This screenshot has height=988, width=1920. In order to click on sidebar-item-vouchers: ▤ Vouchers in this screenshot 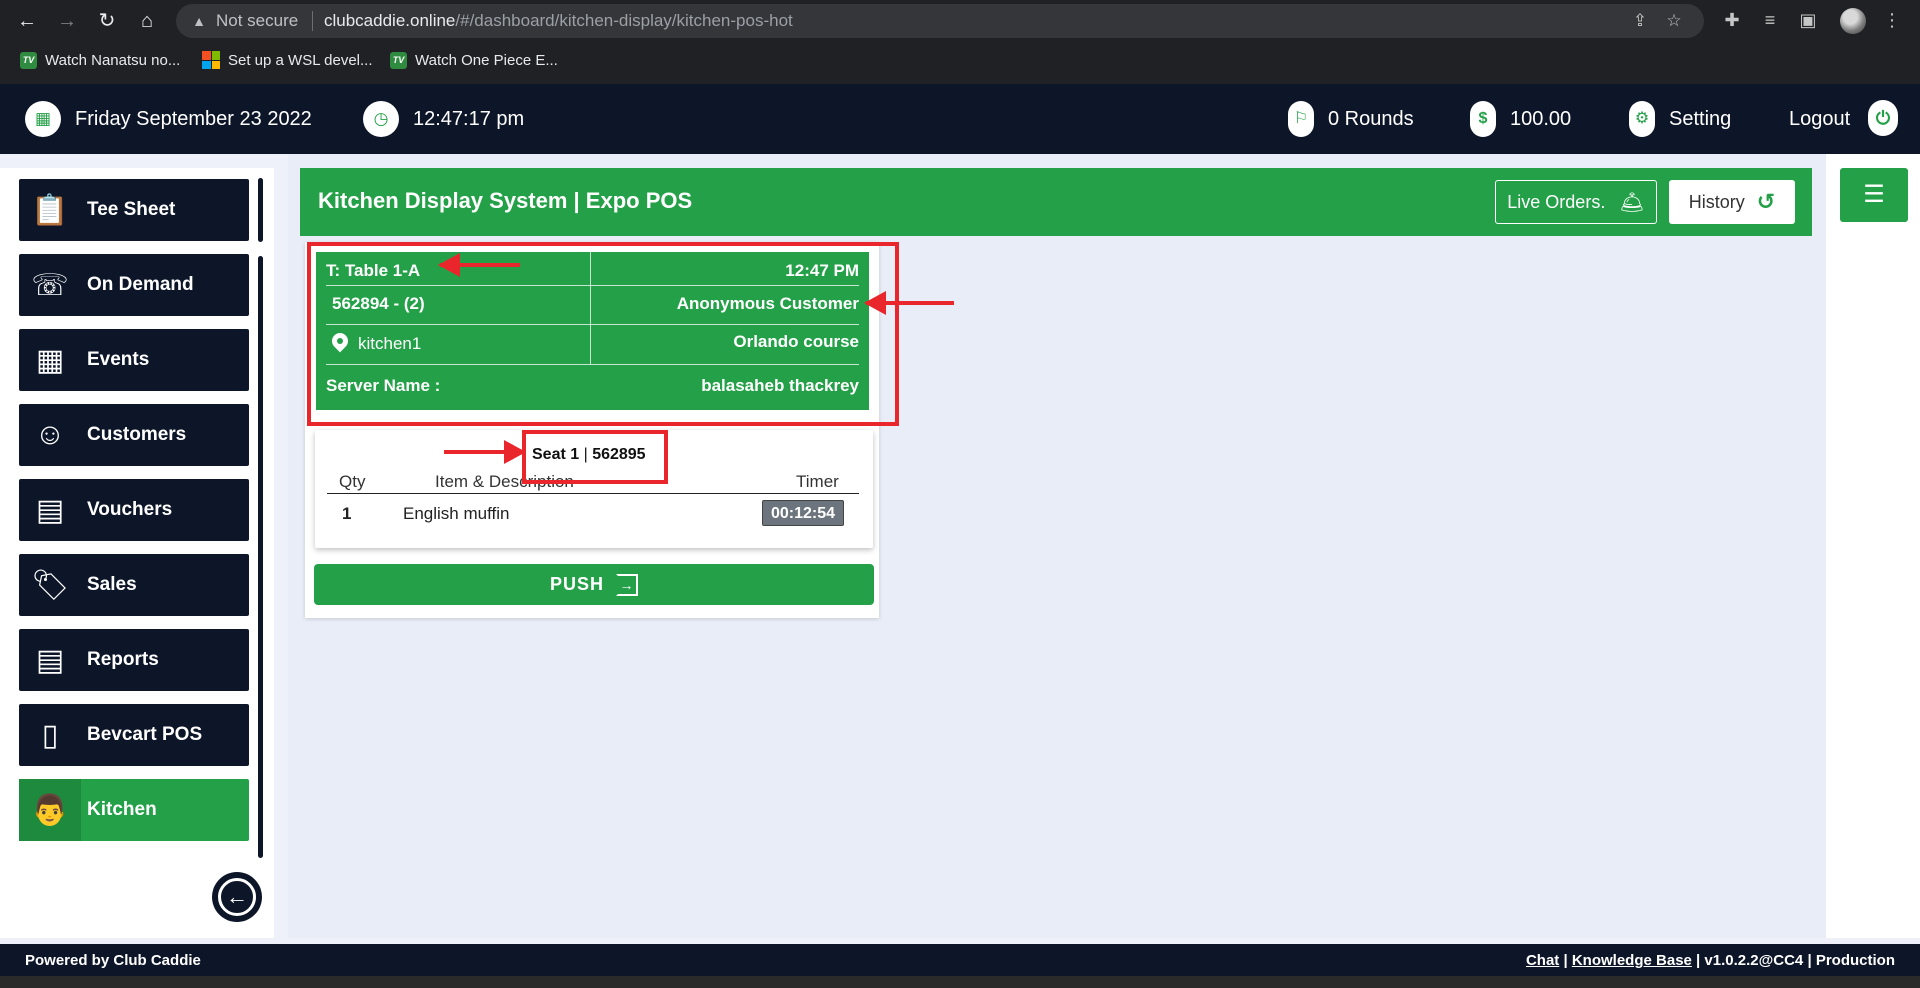, I will do `click(134, 510)`.